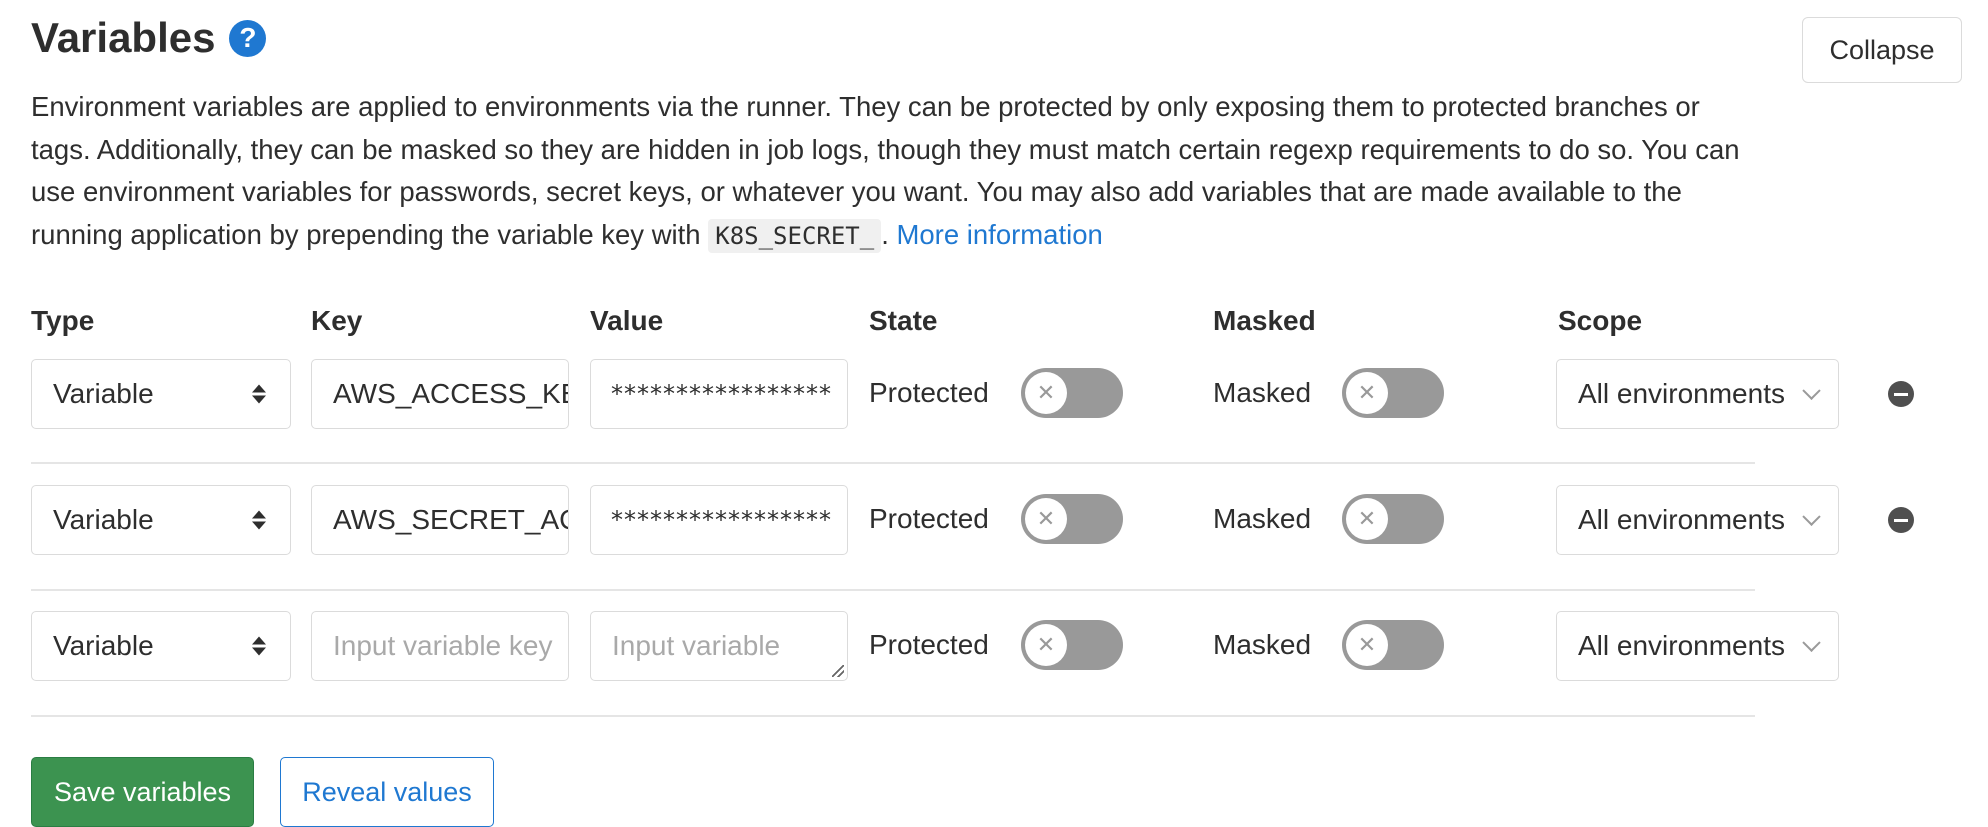  Describe the element at coordinates (795, 235) in the screenshot. I see `k8s-secret-code: K8S_SECRET_` at that location.